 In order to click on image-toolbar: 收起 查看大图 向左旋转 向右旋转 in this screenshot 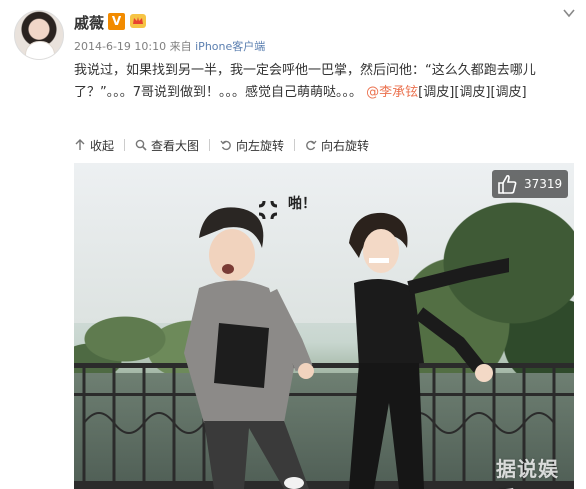, I will do `click(221, 145)`.